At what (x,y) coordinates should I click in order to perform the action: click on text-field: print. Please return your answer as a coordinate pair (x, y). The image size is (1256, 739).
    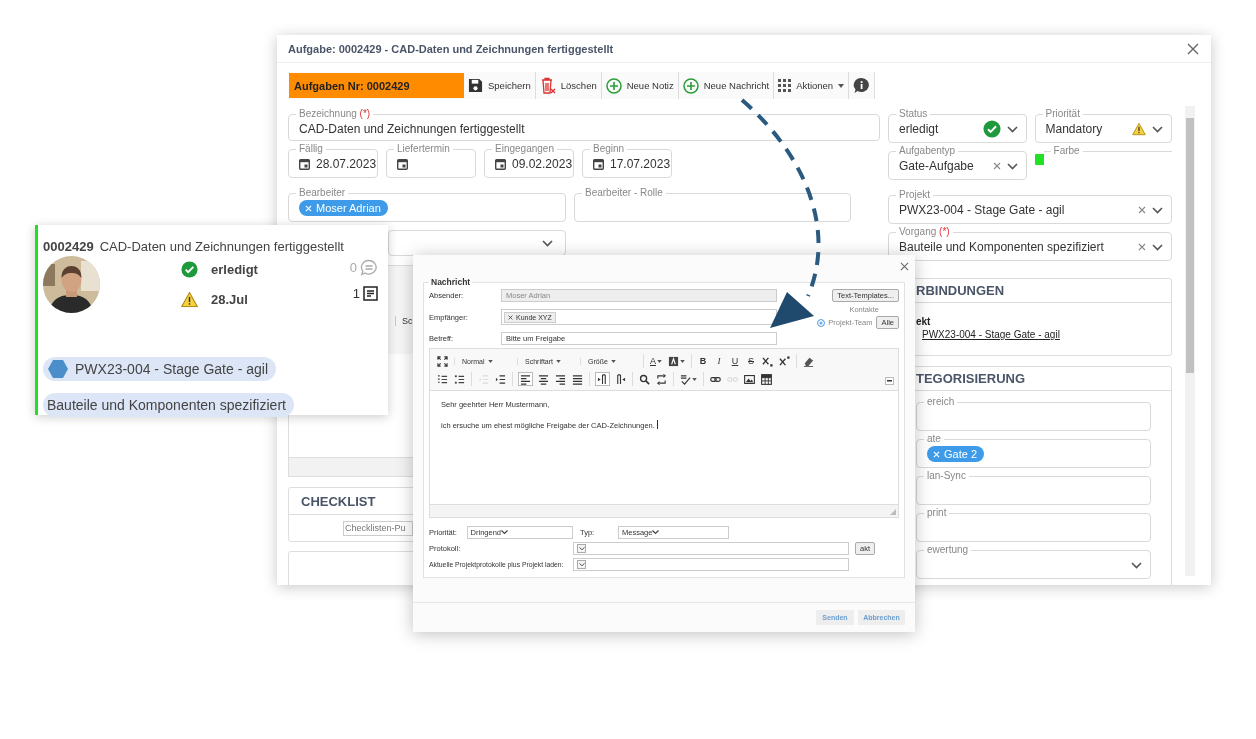
    Looking at the image, I should click on (1033, 525).